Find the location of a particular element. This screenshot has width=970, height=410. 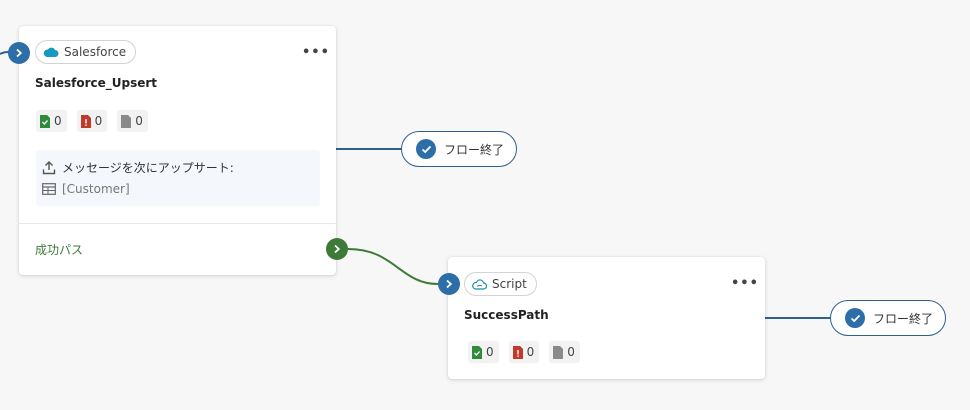

target-table-line: [Customer] is located at coordinates (86, 189).